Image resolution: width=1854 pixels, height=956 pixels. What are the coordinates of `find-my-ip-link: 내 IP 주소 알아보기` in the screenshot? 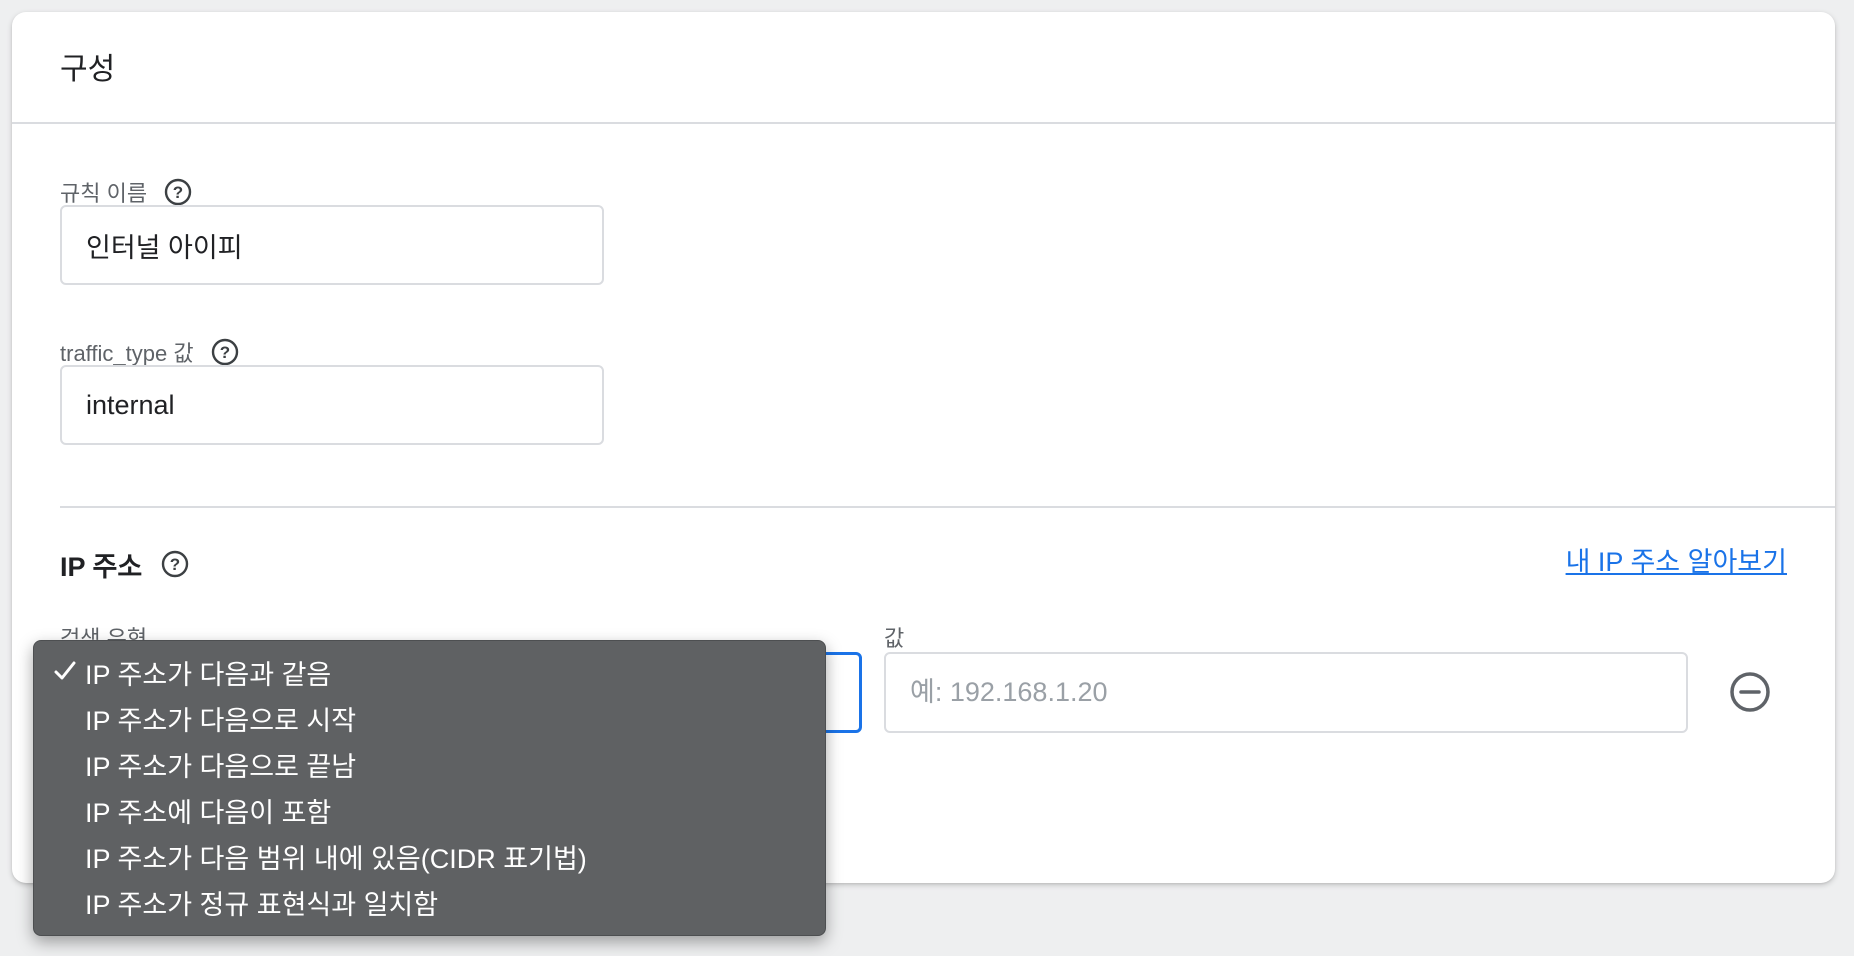 It's located at (1676, 559).